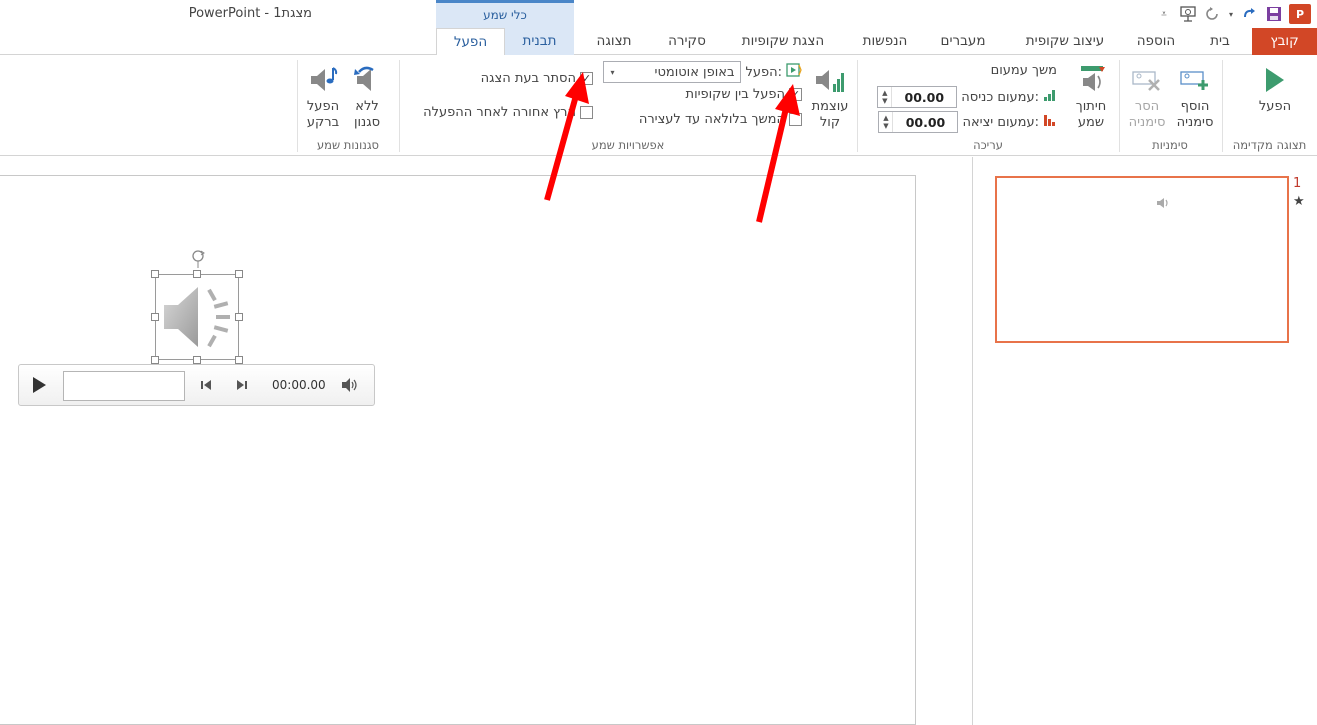 This screenshot has width=1317, height=725. I want to click on trim-audio-label: חיתוך שמע, so click(1091, 114).